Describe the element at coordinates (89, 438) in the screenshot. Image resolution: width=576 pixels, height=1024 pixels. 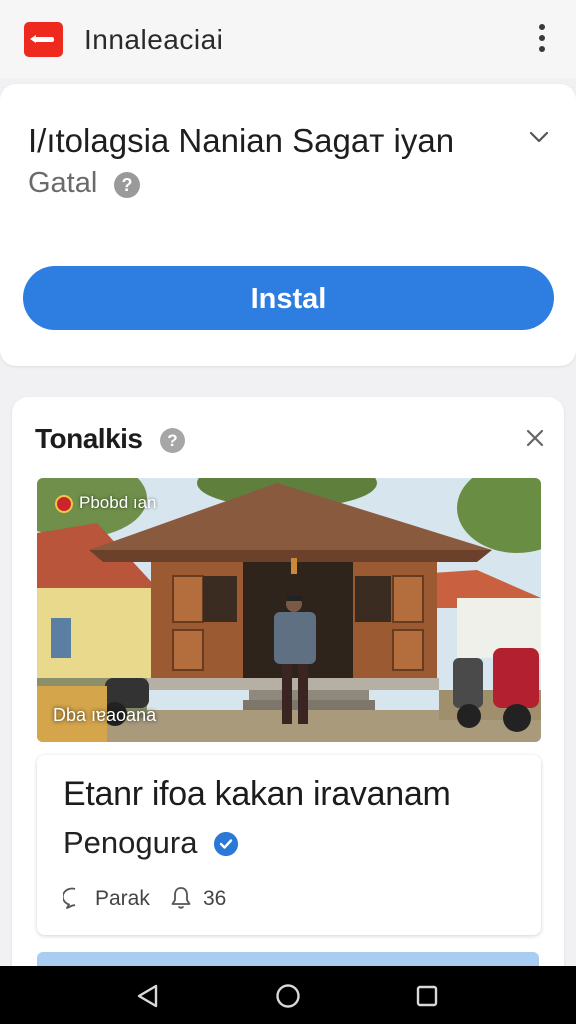
I see `sponsored-label: Tonalkis` at that location.